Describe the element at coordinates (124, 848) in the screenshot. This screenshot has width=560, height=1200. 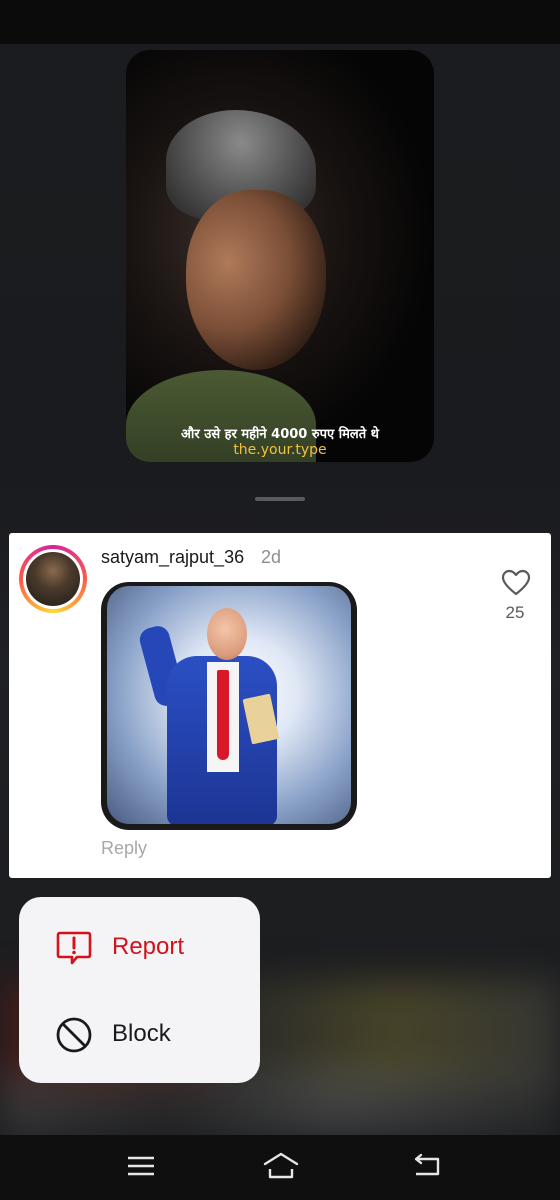
I see `reply-button: Reply` at that location.